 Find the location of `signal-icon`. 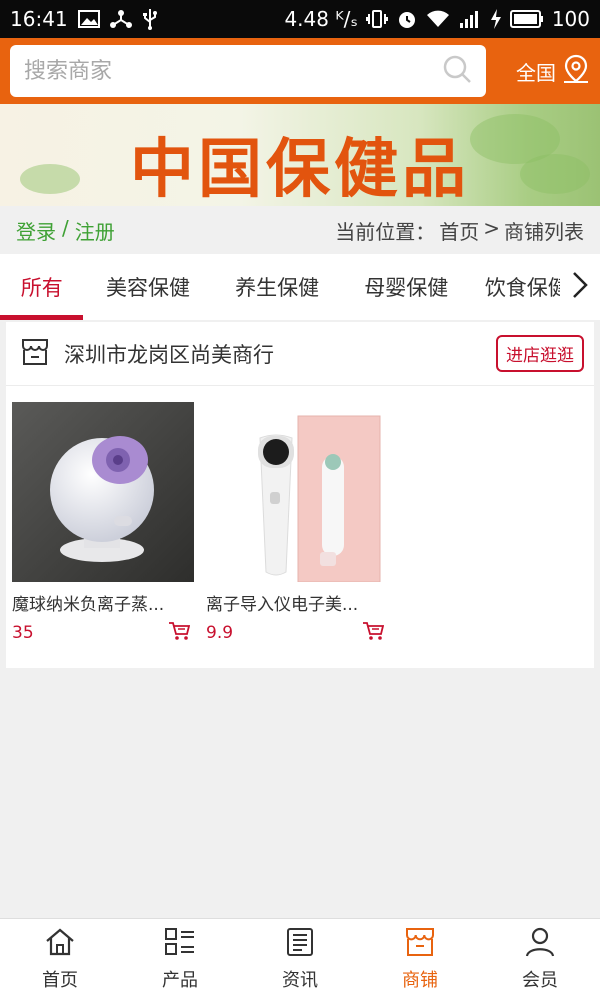

signal-icon is located at coordinates (470, 19).